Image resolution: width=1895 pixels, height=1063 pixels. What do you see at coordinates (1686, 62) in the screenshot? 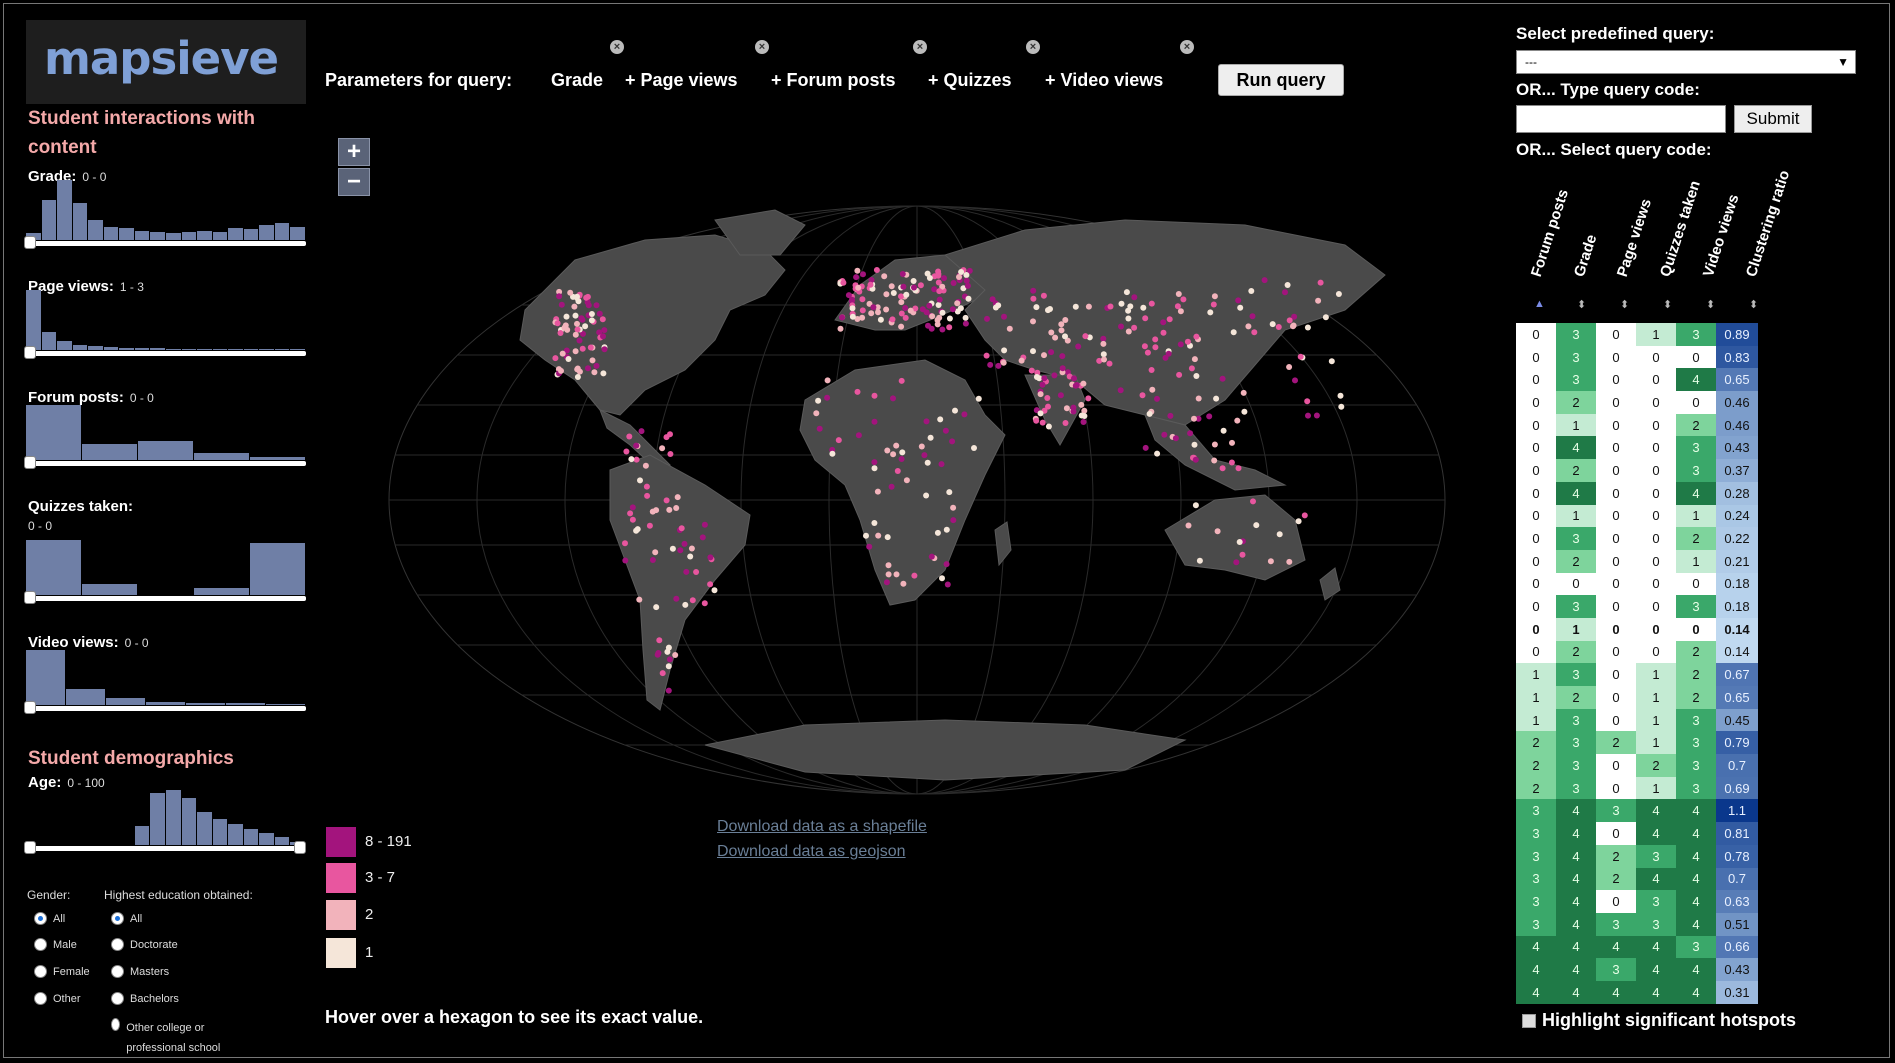
I see `predefined-query-select: --- ▼` at bounding box center [1686, 62].